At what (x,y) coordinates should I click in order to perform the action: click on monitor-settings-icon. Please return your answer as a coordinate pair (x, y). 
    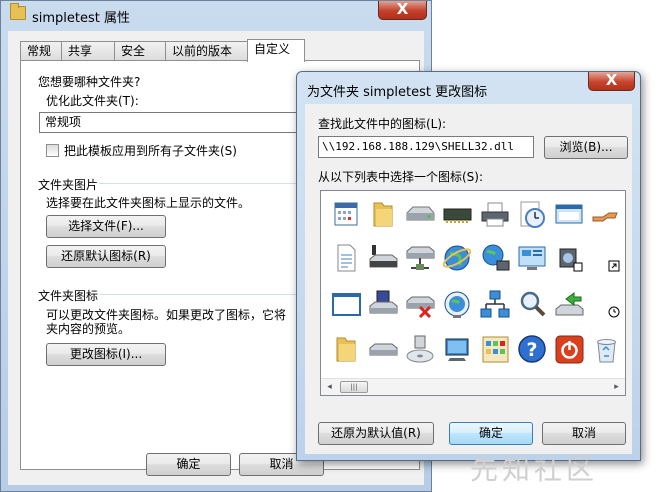
    Looking at the image, I should click on (532, 258).